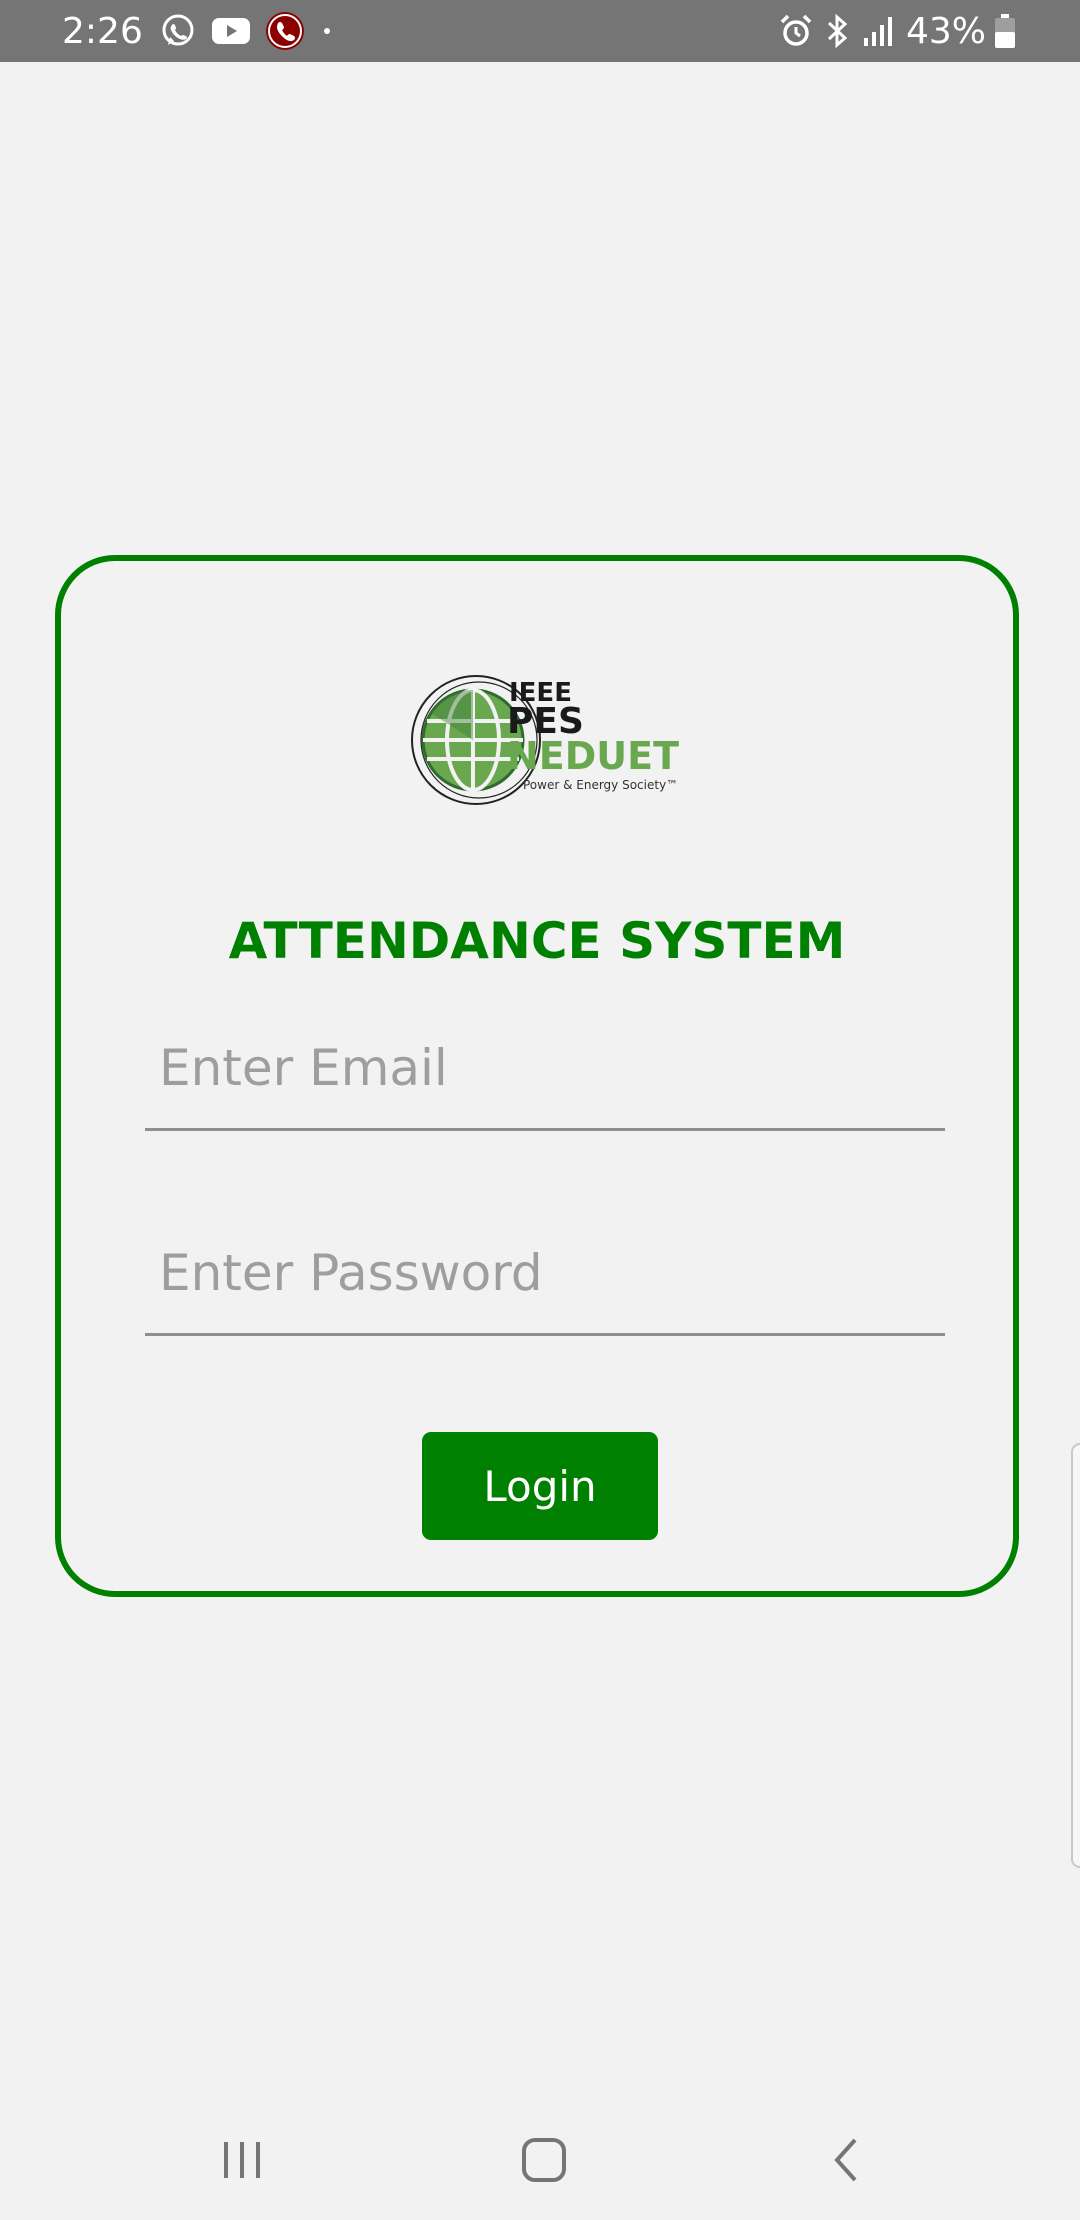 The height and width of the screenshot is (2220, 1080). Describe the element at coordinates (540, 1486) in the screenshot. I see `login-button: Login` at that location.